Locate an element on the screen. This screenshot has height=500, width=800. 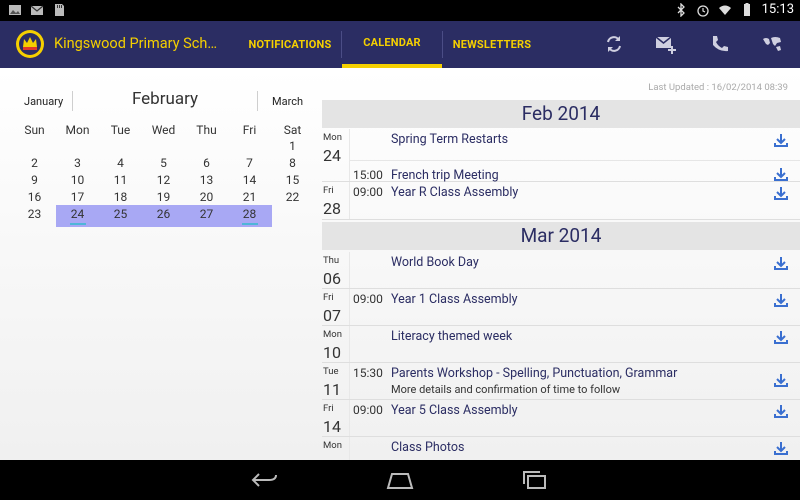
calendar-day: 22 is located at coordinates (292, 197).